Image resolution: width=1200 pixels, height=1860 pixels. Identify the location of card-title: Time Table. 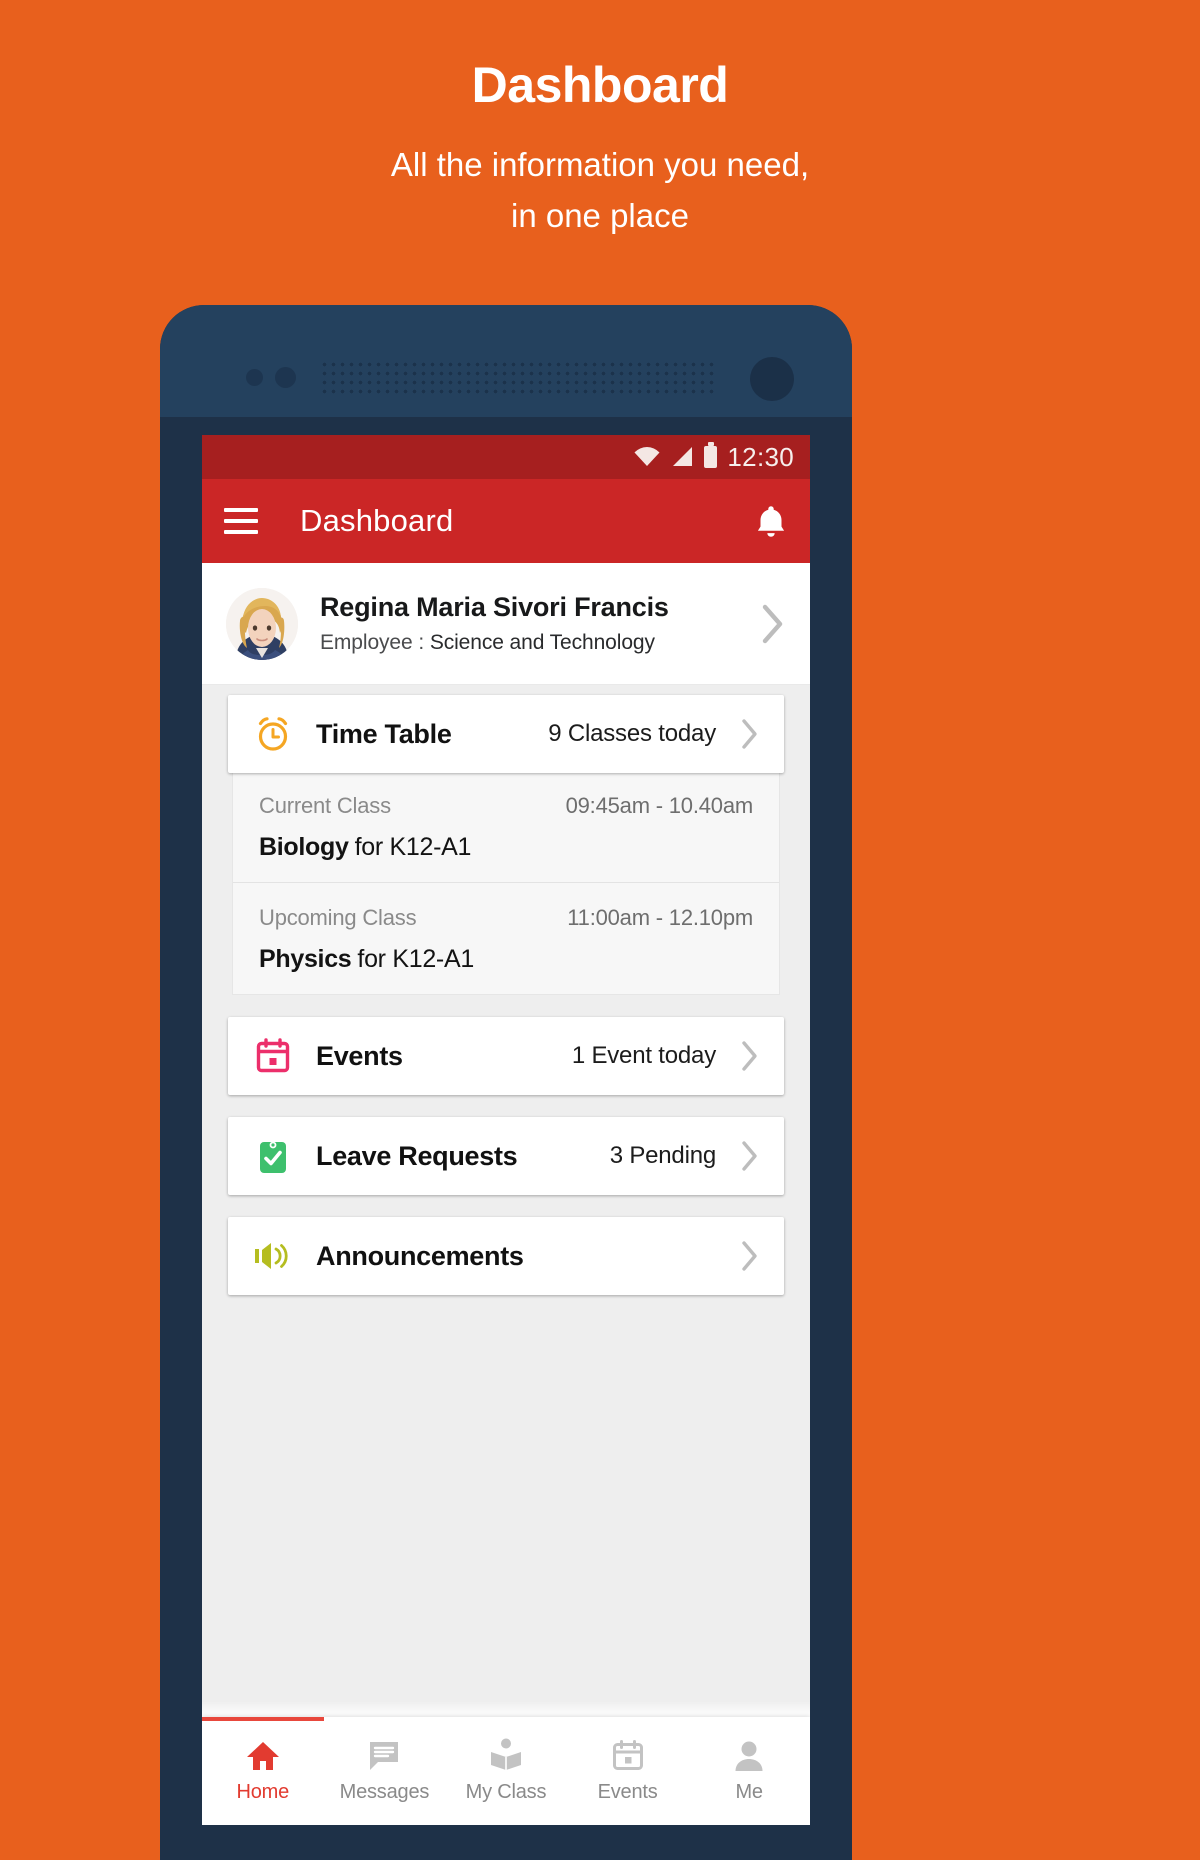
(384, 733).